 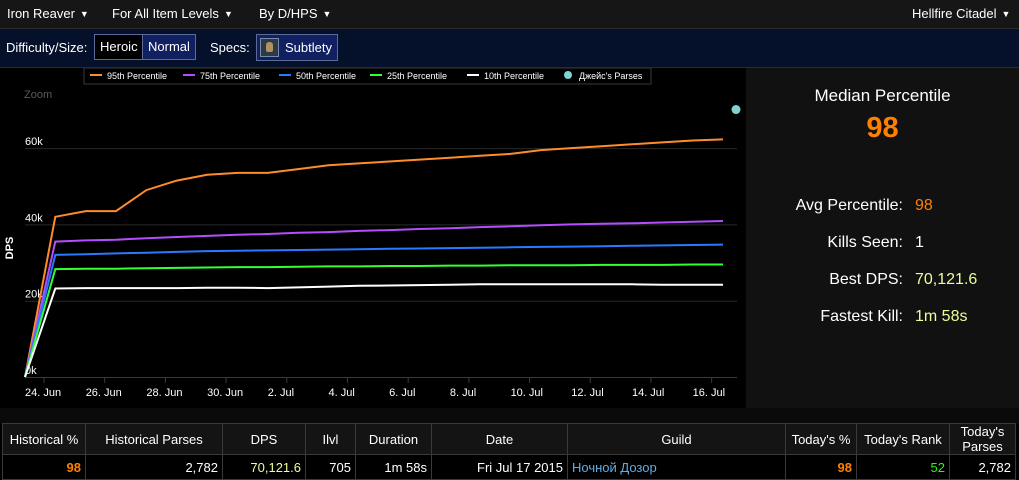 What do you see at coordinates (709, 393) in the screenshot?
I see `x-tick-label: 16. Jul` at bounding box center [709, 393].